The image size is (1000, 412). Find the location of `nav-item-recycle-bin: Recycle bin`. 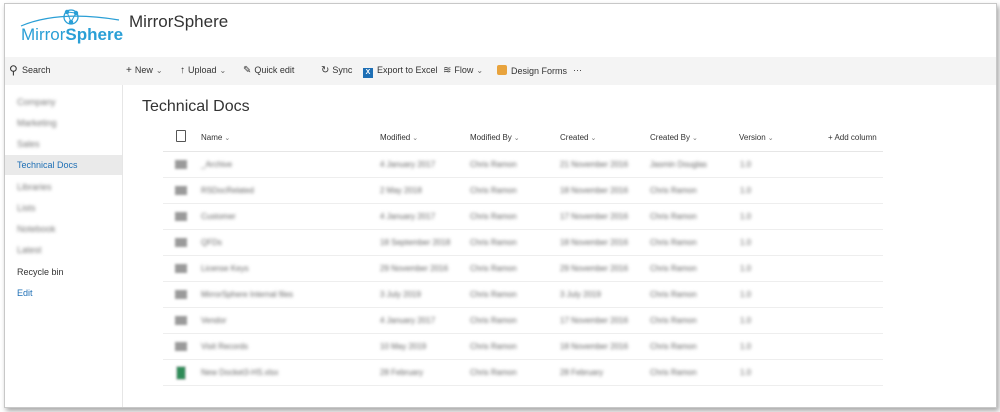

nav-item-recycle-bin: Recycle bin is located at coordinates (63, 272).